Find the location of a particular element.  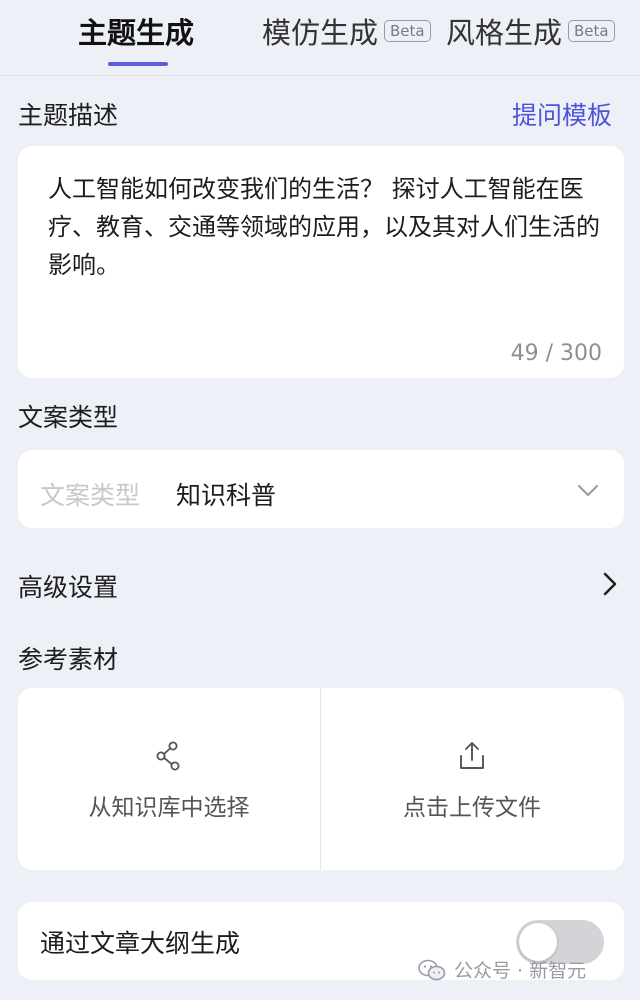

upload-file-label: 点击上传文件 is located at coordinates (472, 808).